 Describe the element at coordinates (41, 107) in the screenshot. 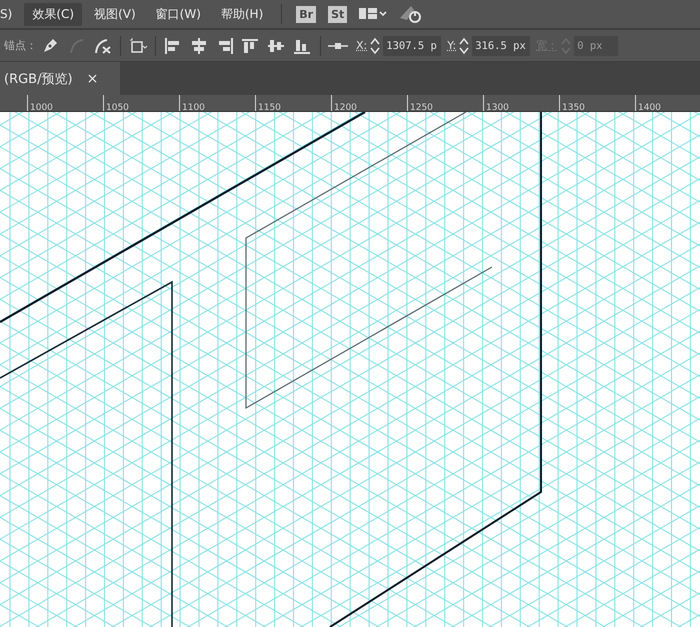

I see `ruler-label: 1000` at that location.